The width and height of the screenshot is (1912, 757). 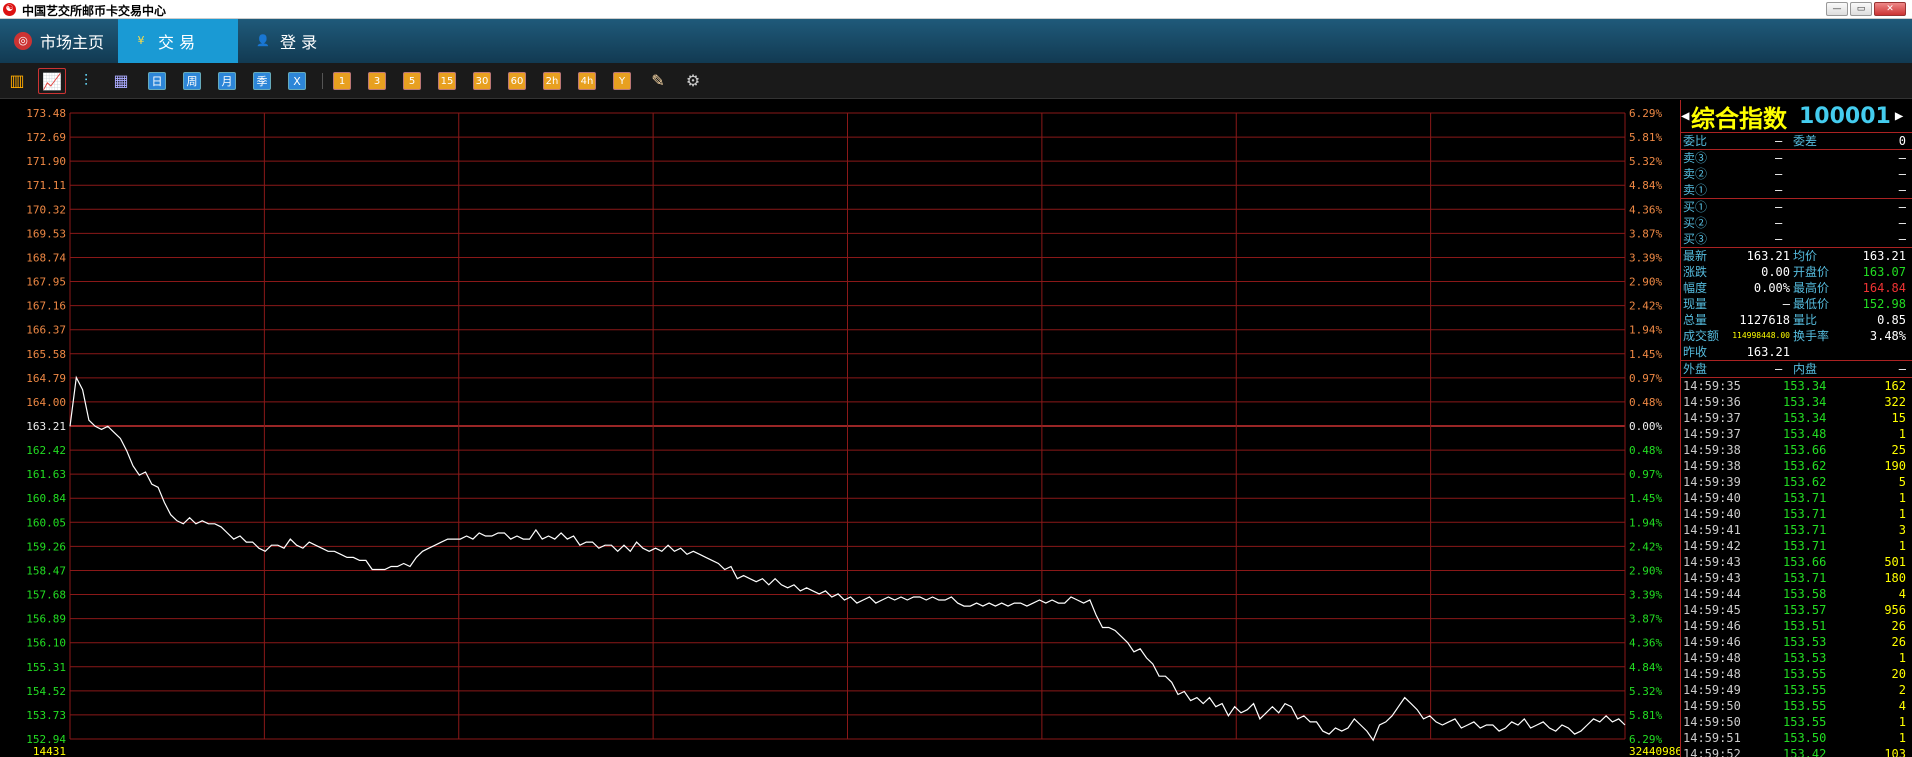 I want to click on nav-trade: ¥ 交 易, so click(x=178, y=41).